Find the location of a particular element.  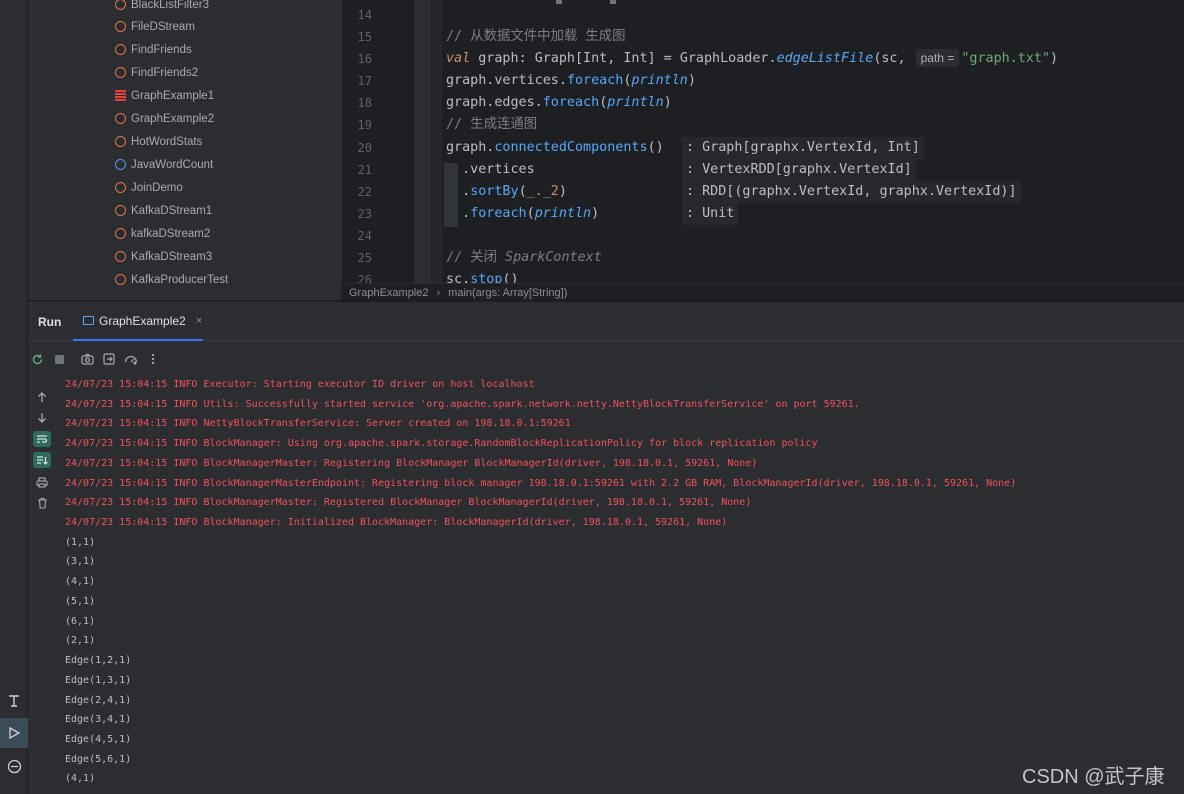

code-line: // 关闭 SparkContext is located at coordinates (524, 257).